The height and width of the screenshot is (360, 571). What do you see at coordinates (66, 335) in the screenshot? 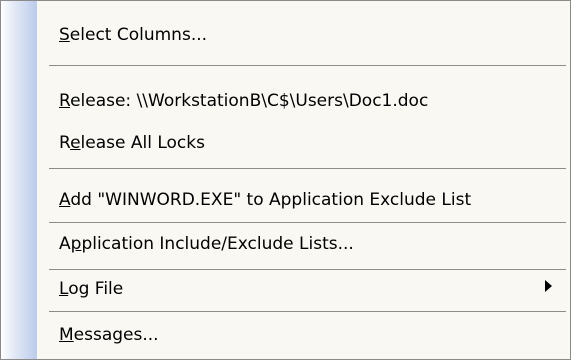
I see `menu-item-accelerator: M` at bounding box center [66, 335].